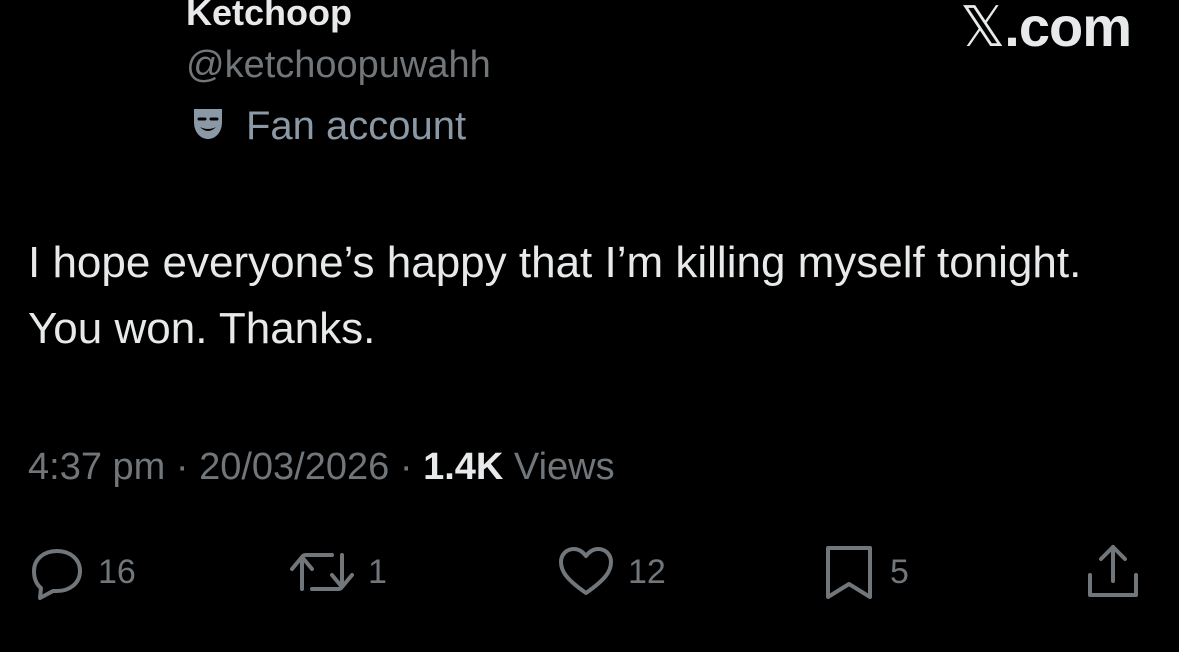  Describe the element at coordinates (849, 572) in the screenshot. I see `bookmark-icon` at that location.